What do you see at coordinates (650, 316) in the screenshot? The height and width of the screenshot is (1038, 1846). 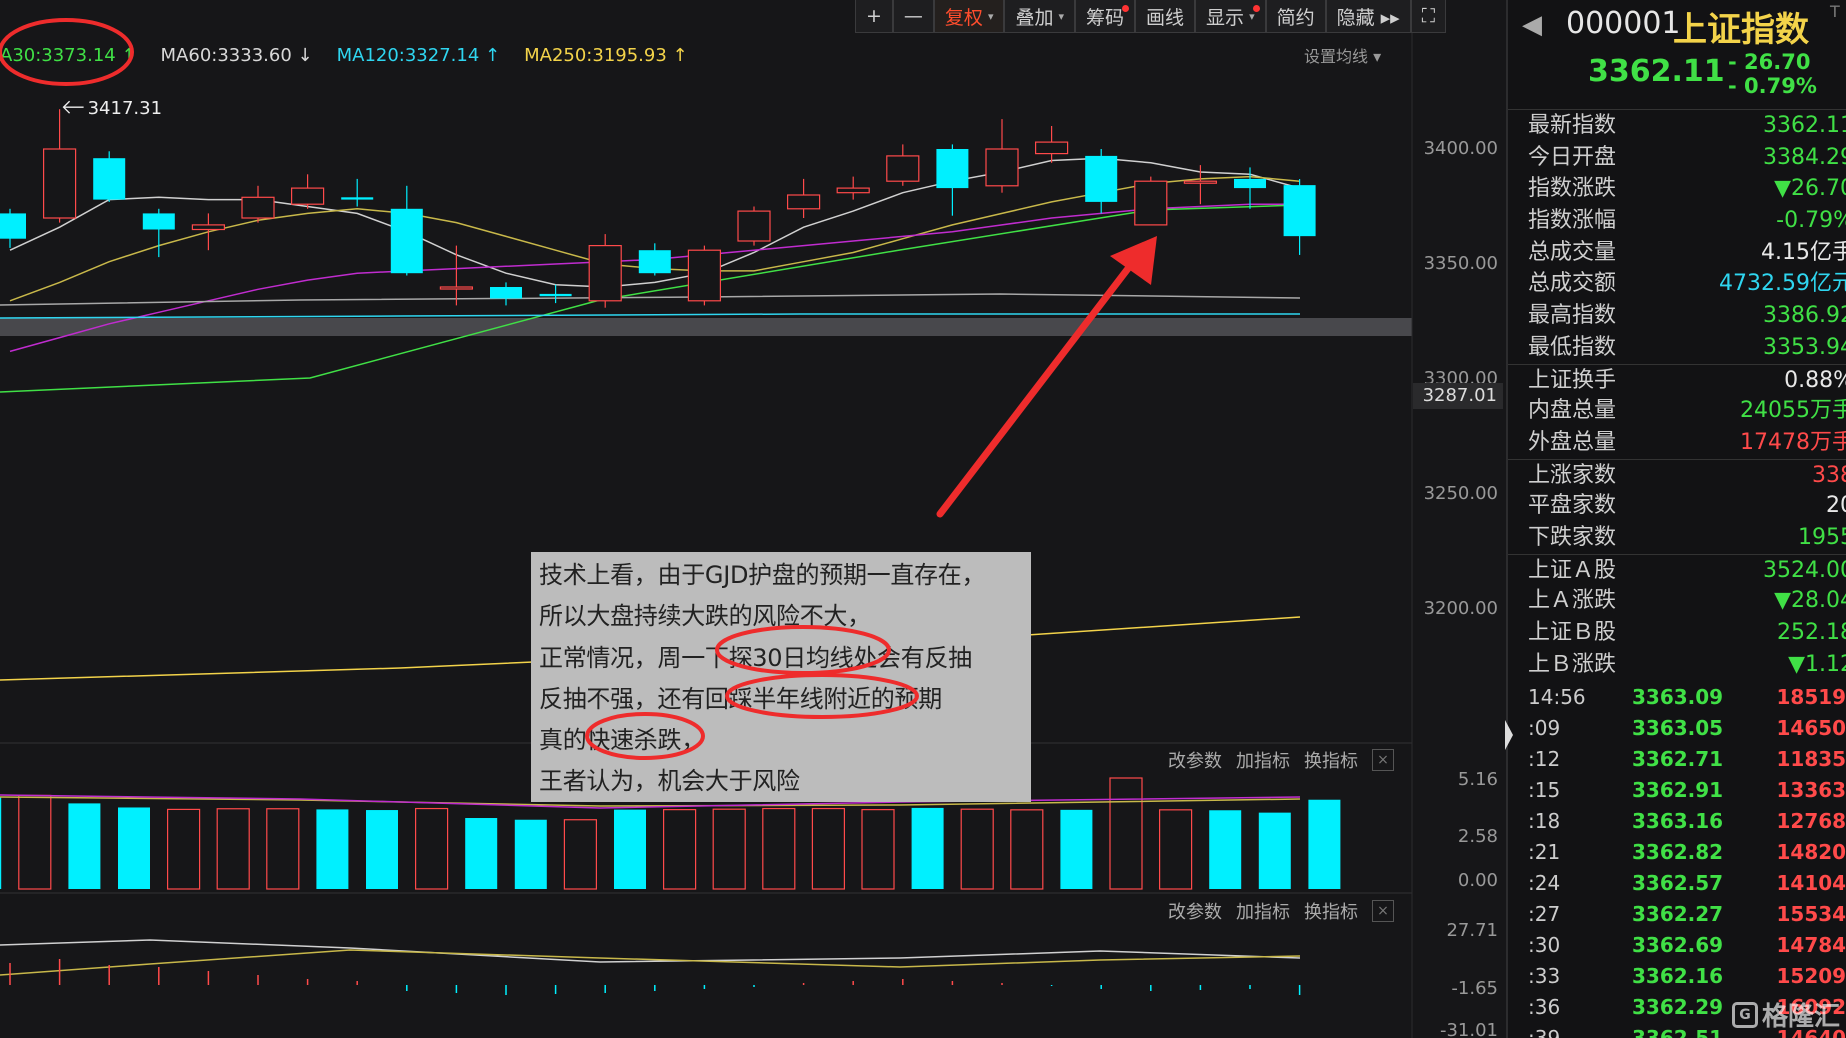 I see `ma120-line` at bounding box center [650, 316].